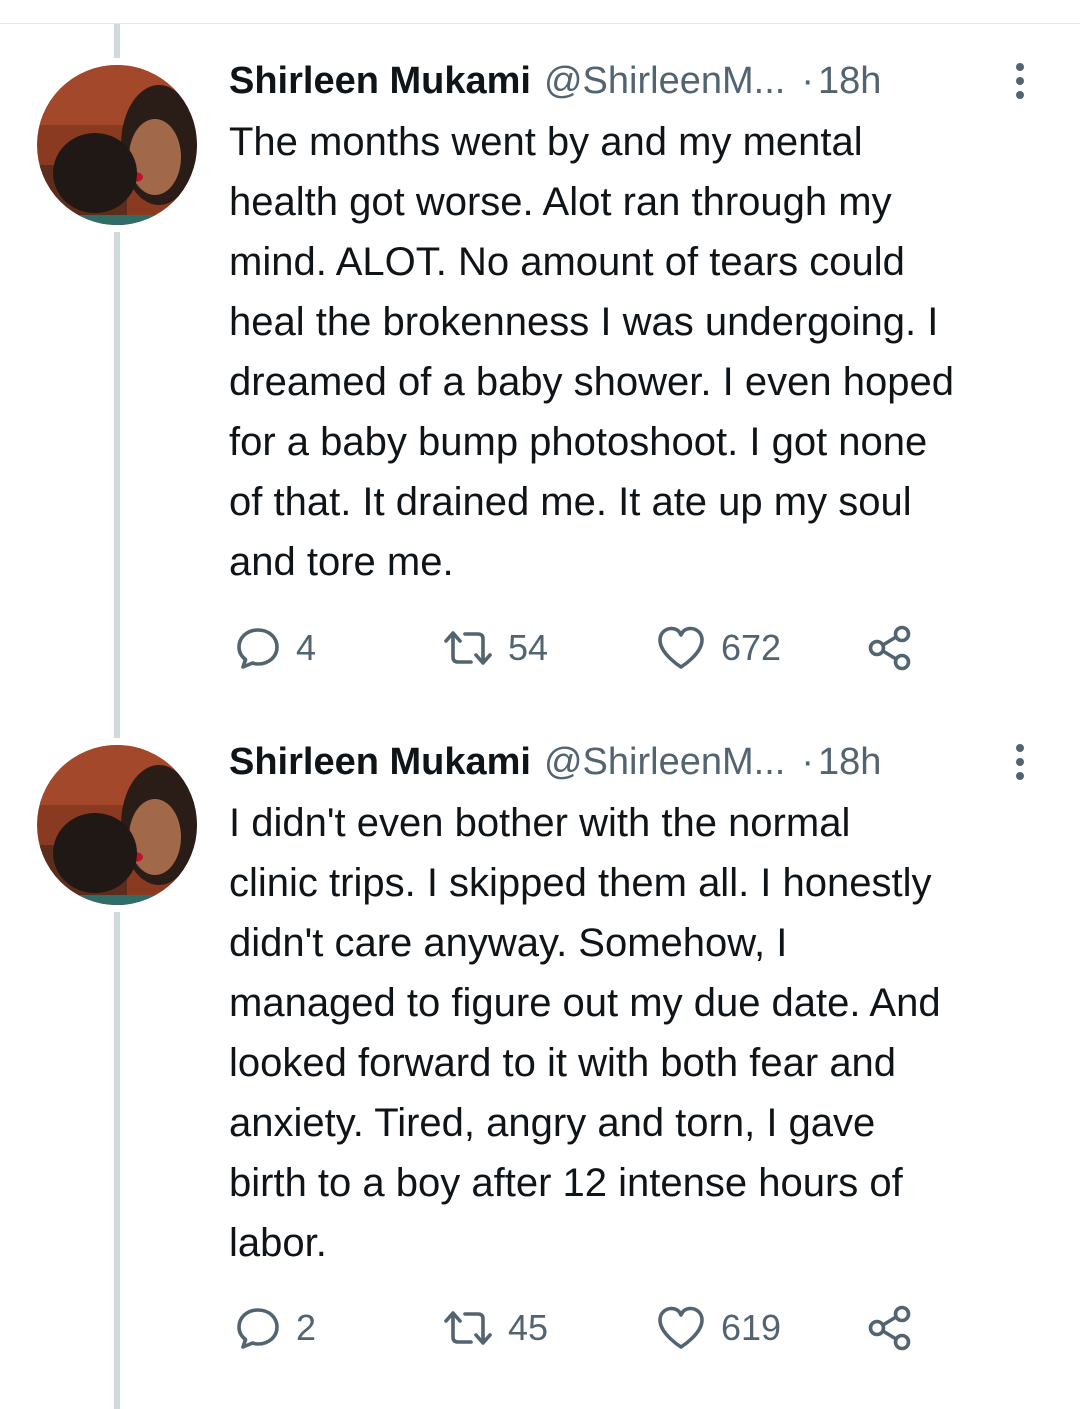  Describe the element at coordinates (508, 943) in the screenshot. I see `tweet-text-line: didn't care anyway. Somehow, I` at that location.